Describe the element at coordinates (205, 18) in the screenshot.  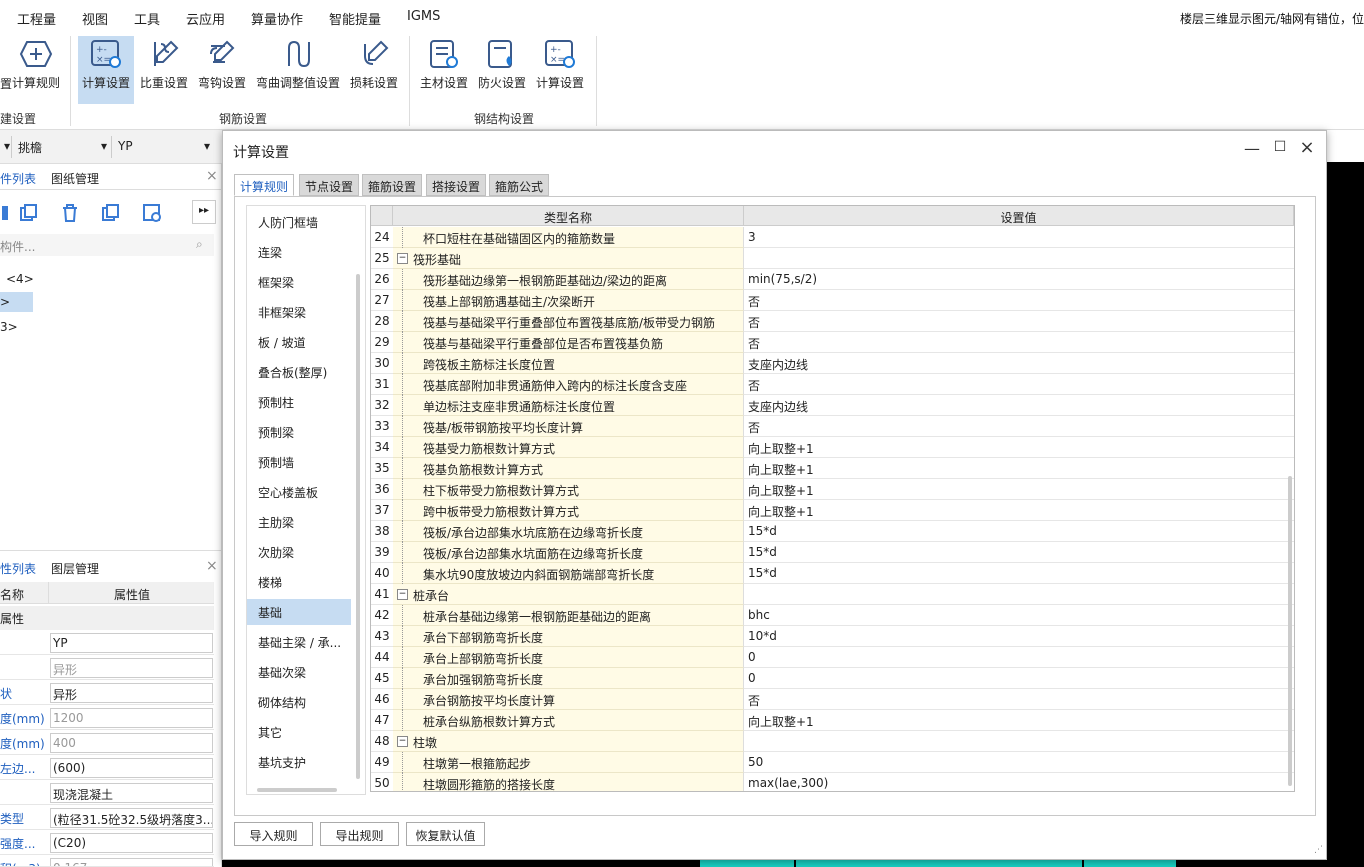
I see `menu-item-cloud: 云应用` at that location.